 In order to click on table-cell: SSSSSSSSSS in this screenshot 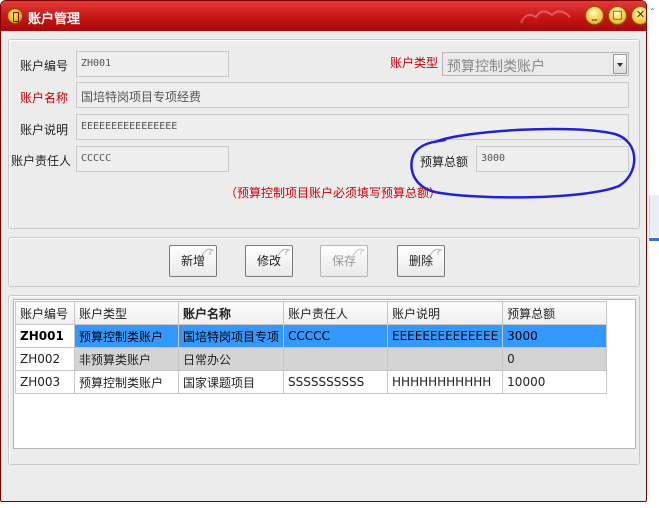, I will do `click(336, 382)`.